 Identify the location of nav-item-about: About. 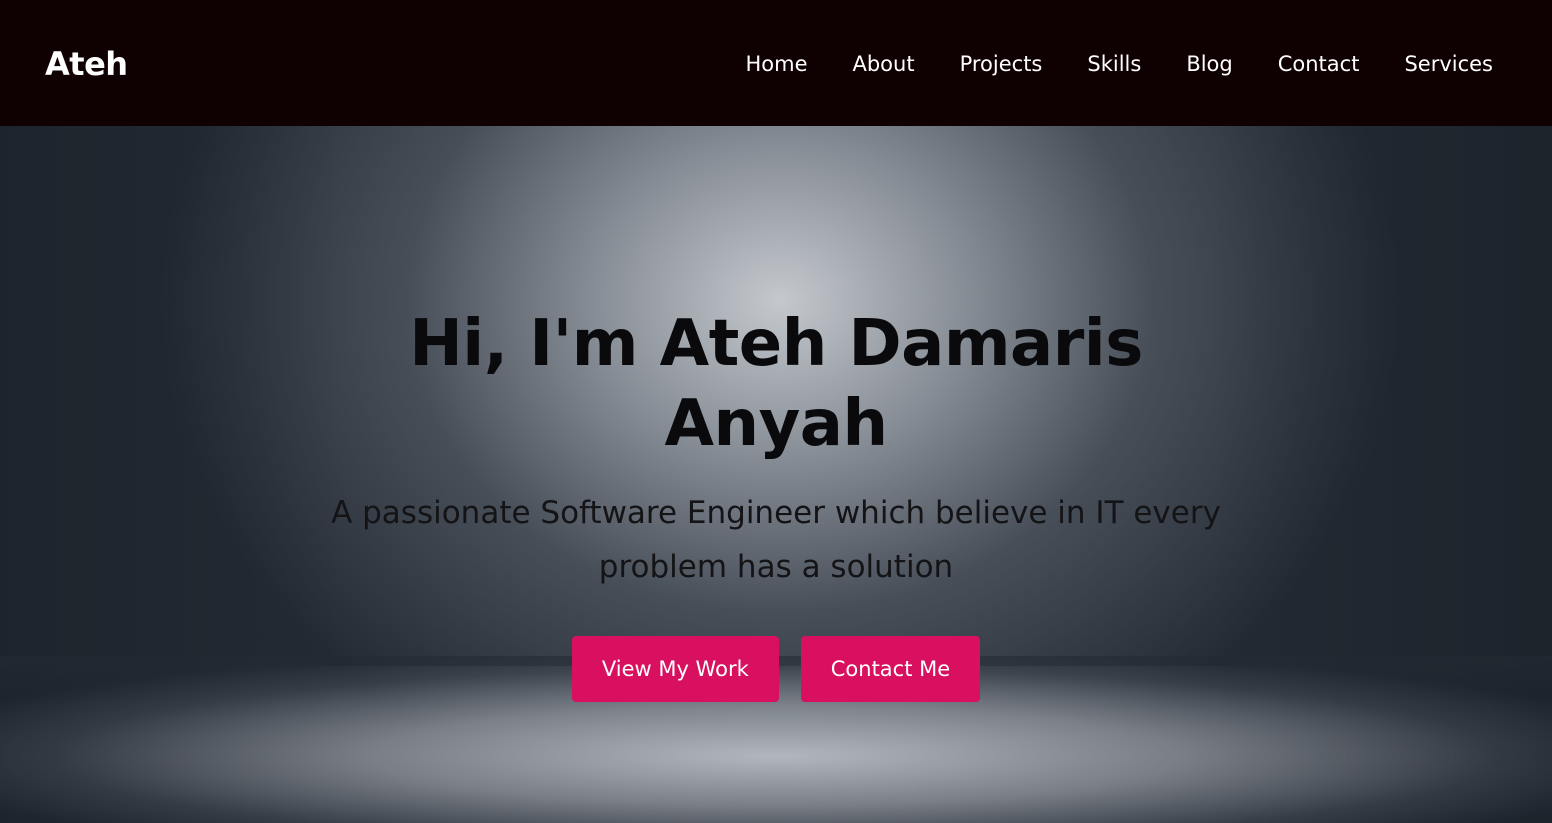
(883, 64).